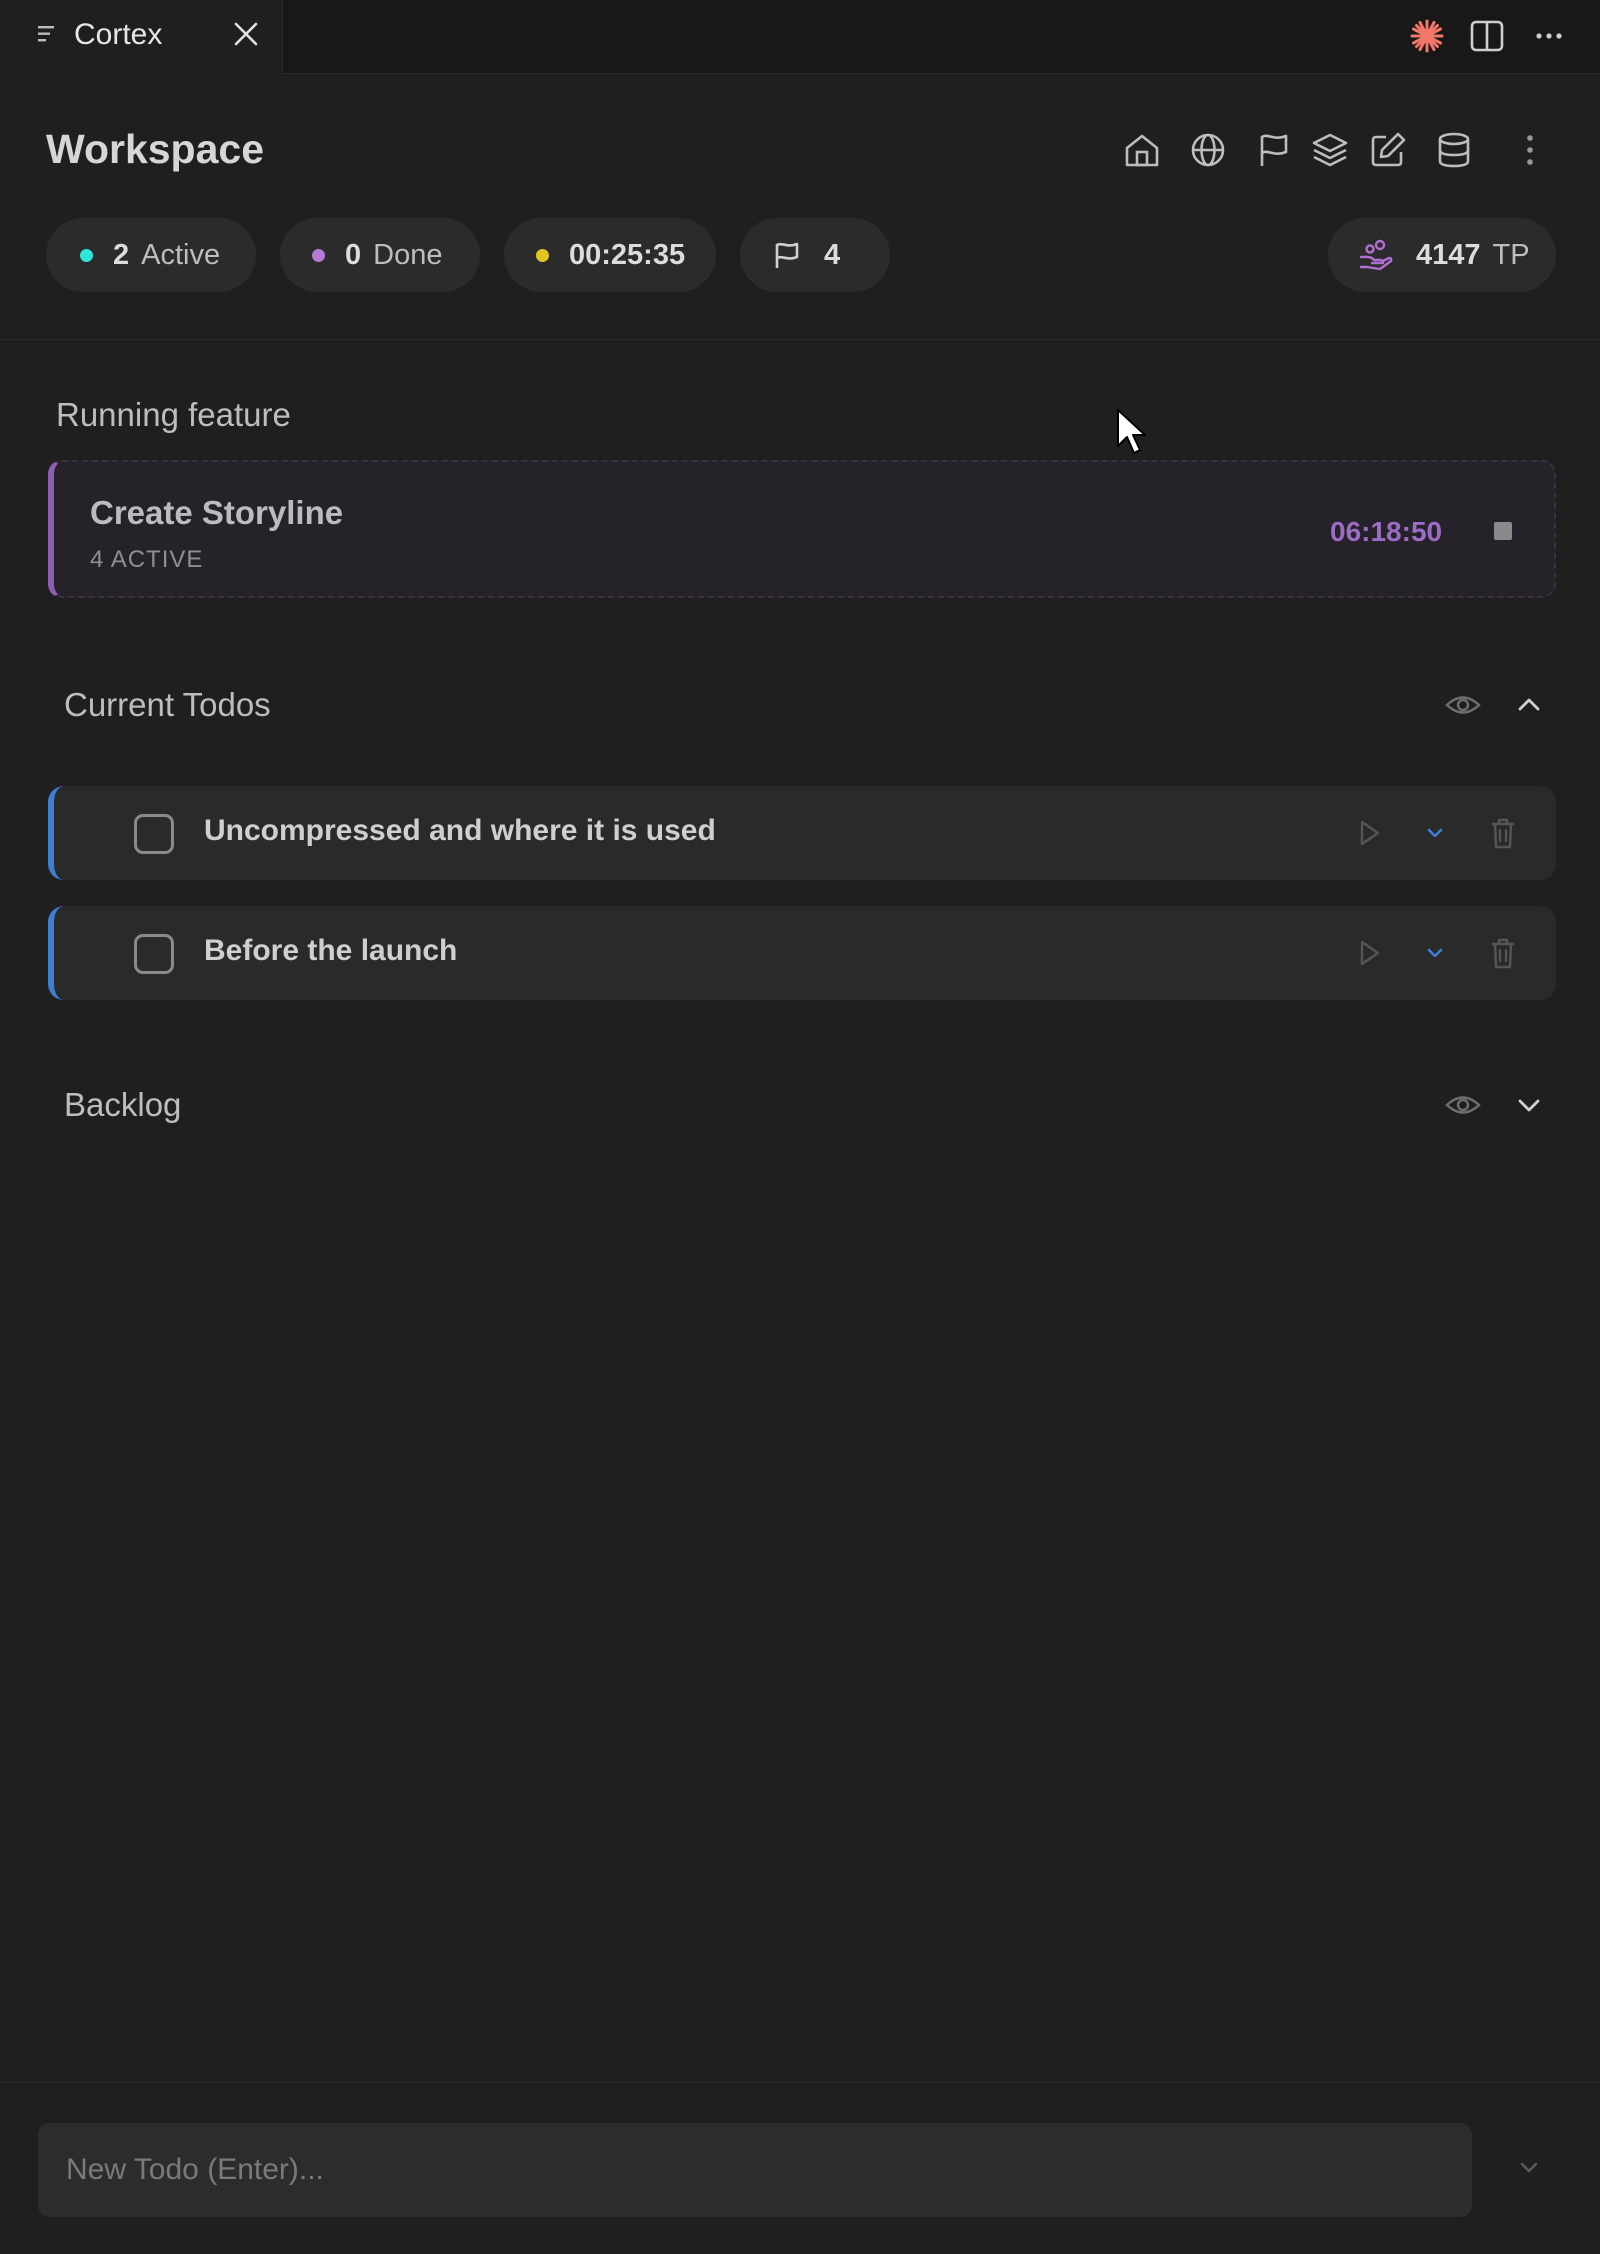  What do you see at coordinates (1386, 531) in the screenshot?
I see `feature-timer: 06:18:50` at bounding box center [1386, 531].